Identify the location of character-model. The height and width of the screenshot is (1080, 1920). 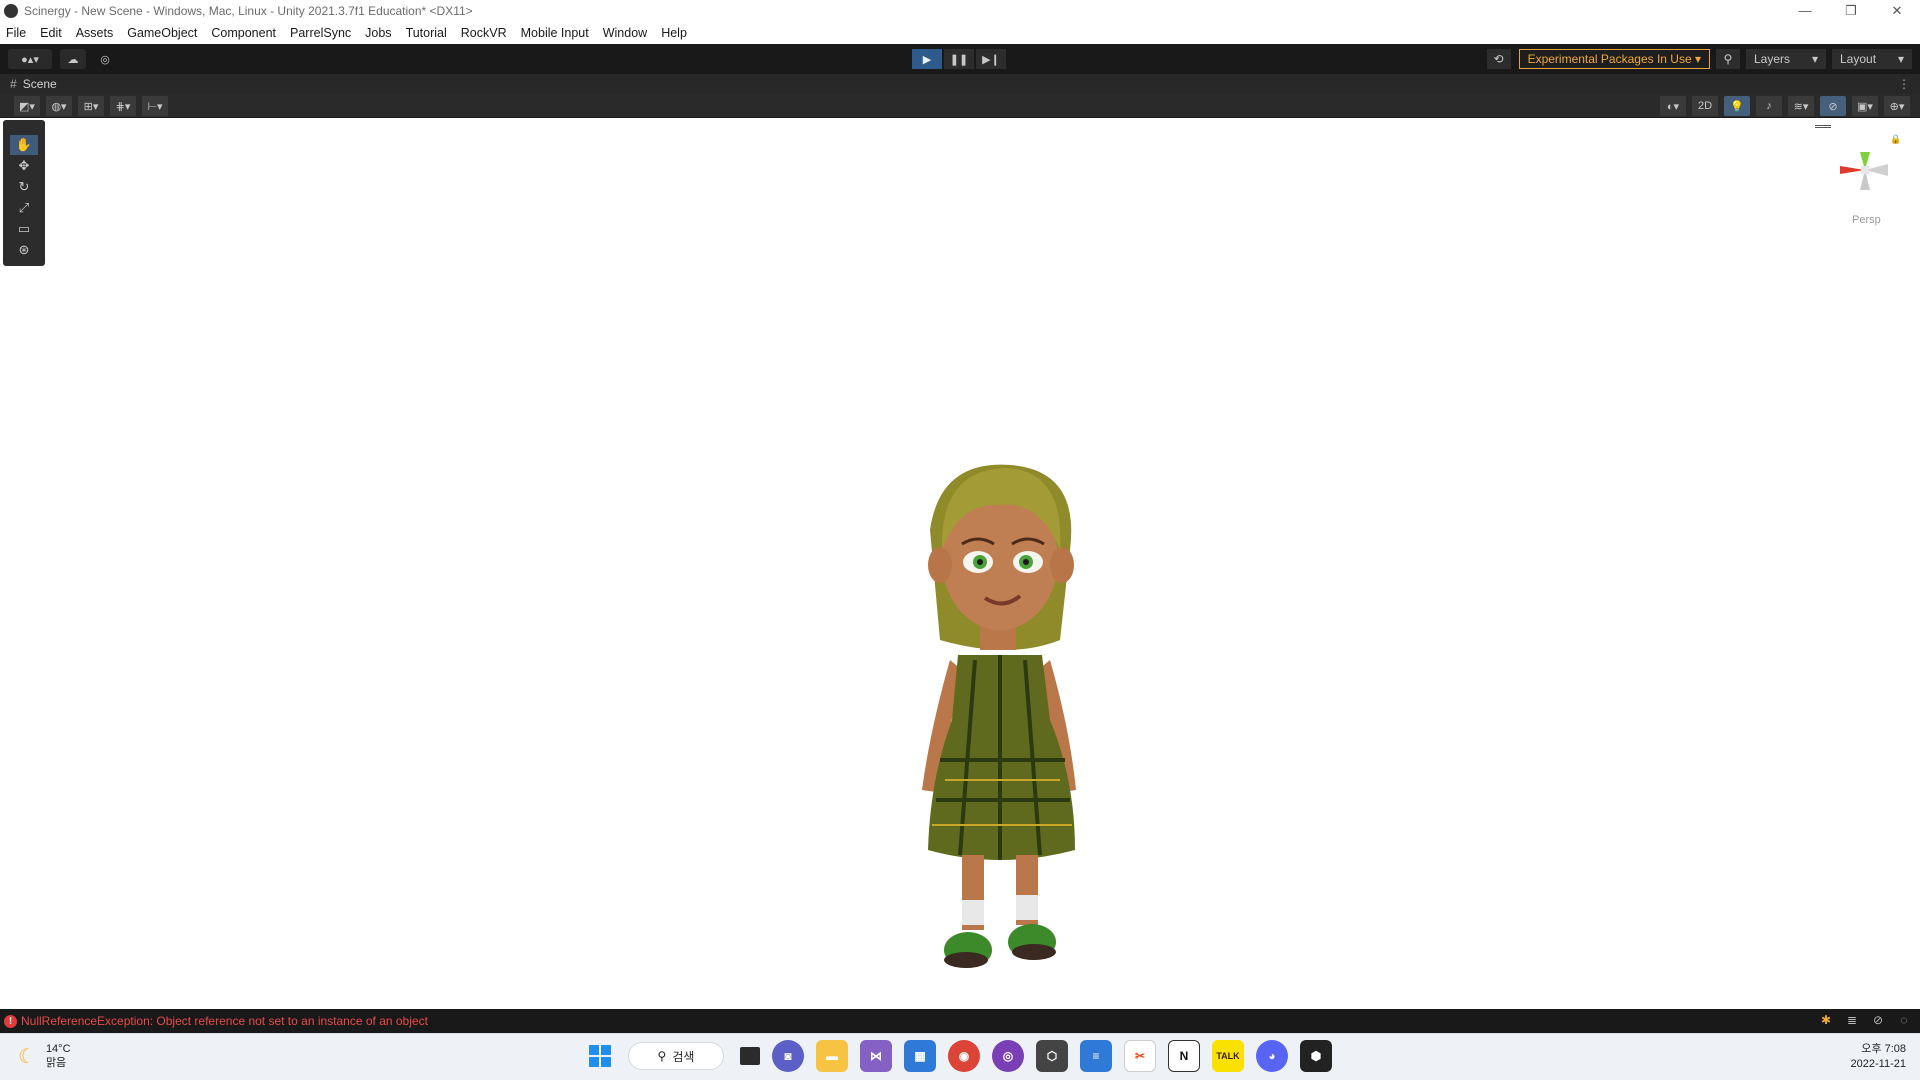
(999, 716).